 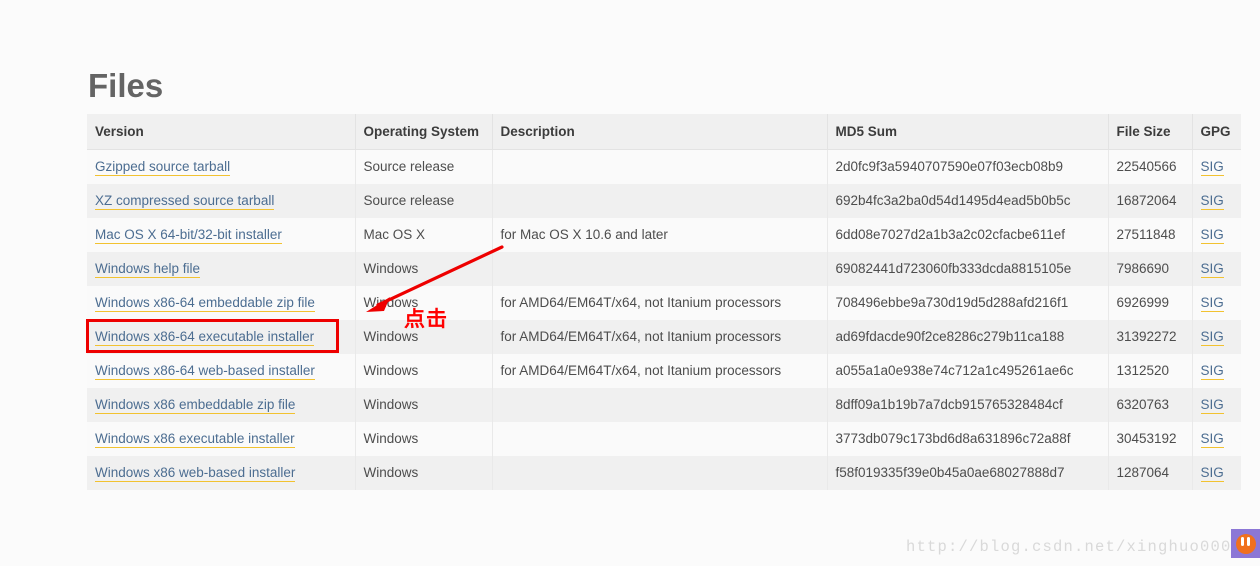 What do you see at coordinates (126, 86) in the screenshot?
I see `page-title: Files` at bounding box center [126, 86].